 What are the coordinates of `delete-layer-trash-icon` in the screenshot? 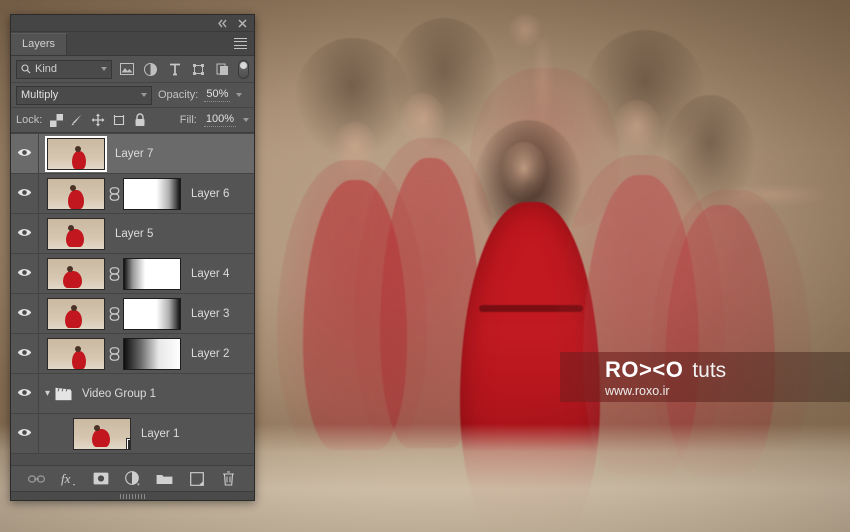 It's located at (228, 478).